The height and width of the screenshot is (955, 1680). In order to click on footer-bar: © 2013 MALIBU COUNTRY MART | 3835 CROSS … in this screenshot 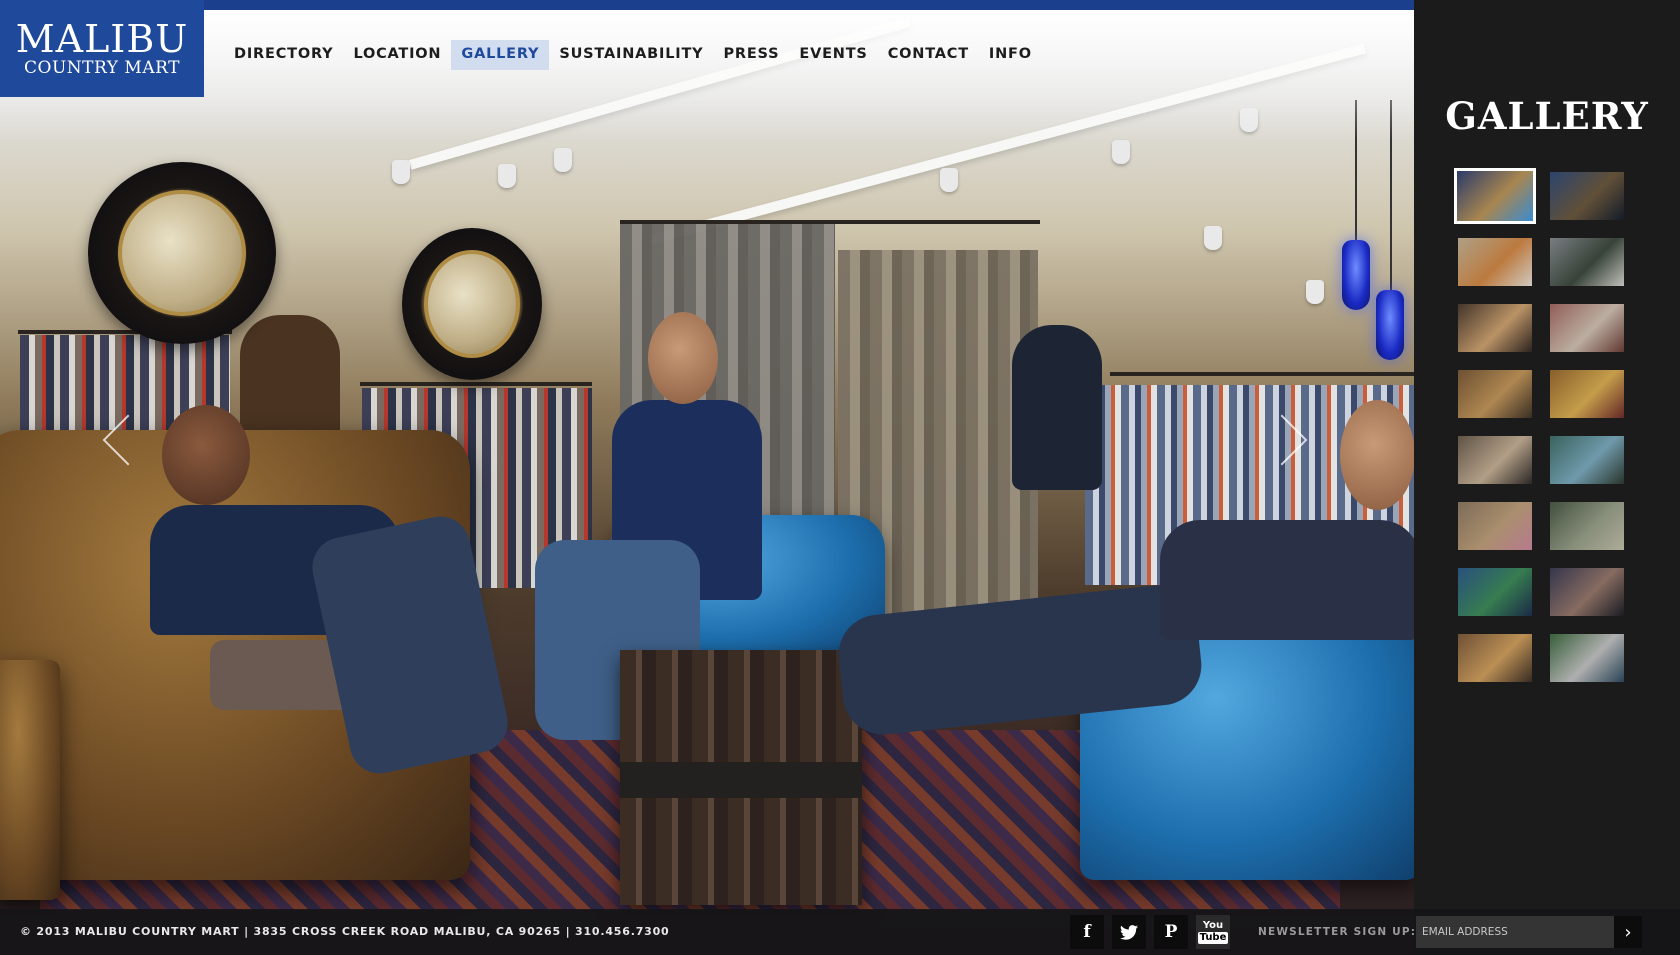, I will do `click(840, 932)`.